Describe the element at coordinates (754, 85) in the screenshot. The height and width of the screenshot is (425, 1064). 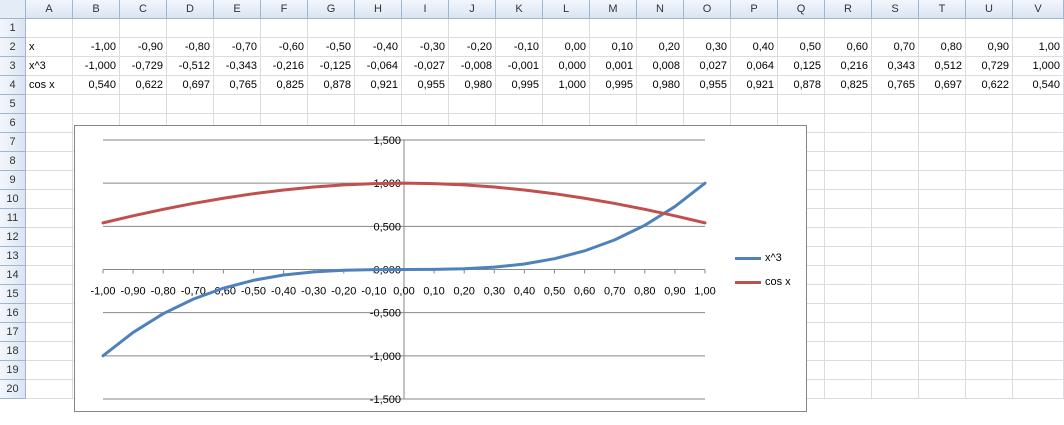
I see `cell-p4: 0,921` at that location.